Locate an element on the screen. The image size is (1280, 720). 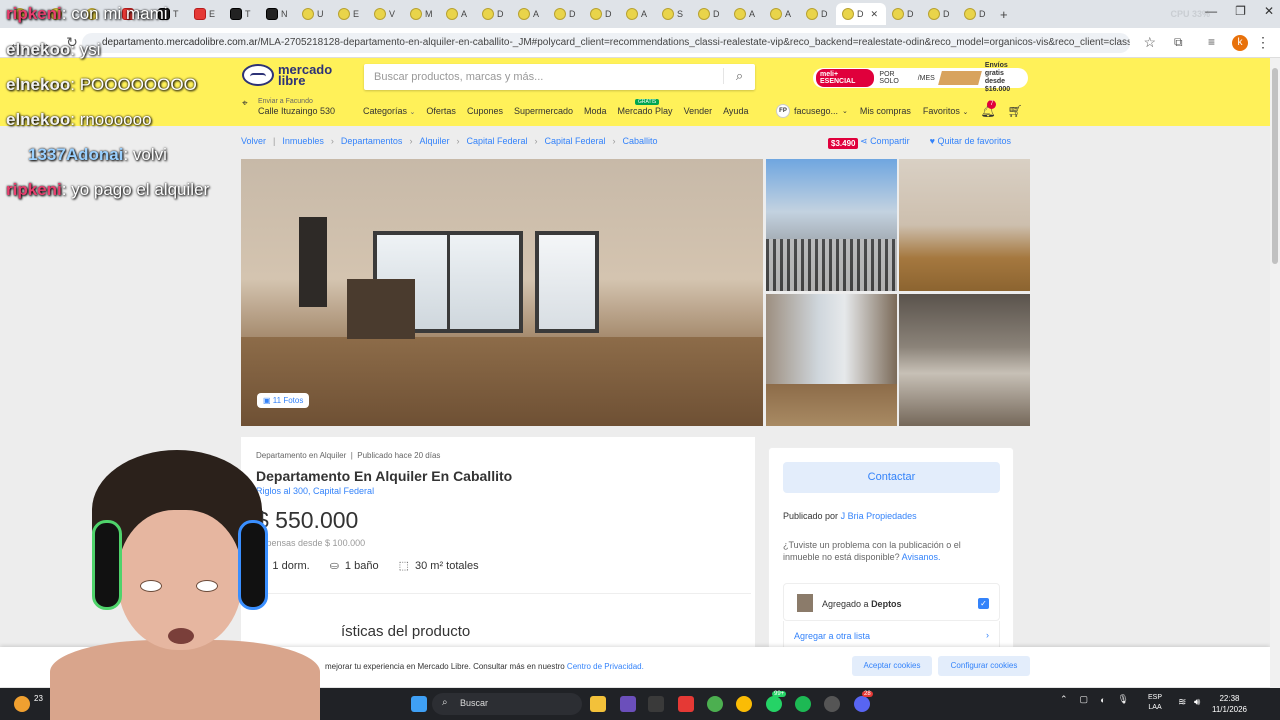
configure-cookies-button: Configurar cookies is located at coordinates (984, 666).